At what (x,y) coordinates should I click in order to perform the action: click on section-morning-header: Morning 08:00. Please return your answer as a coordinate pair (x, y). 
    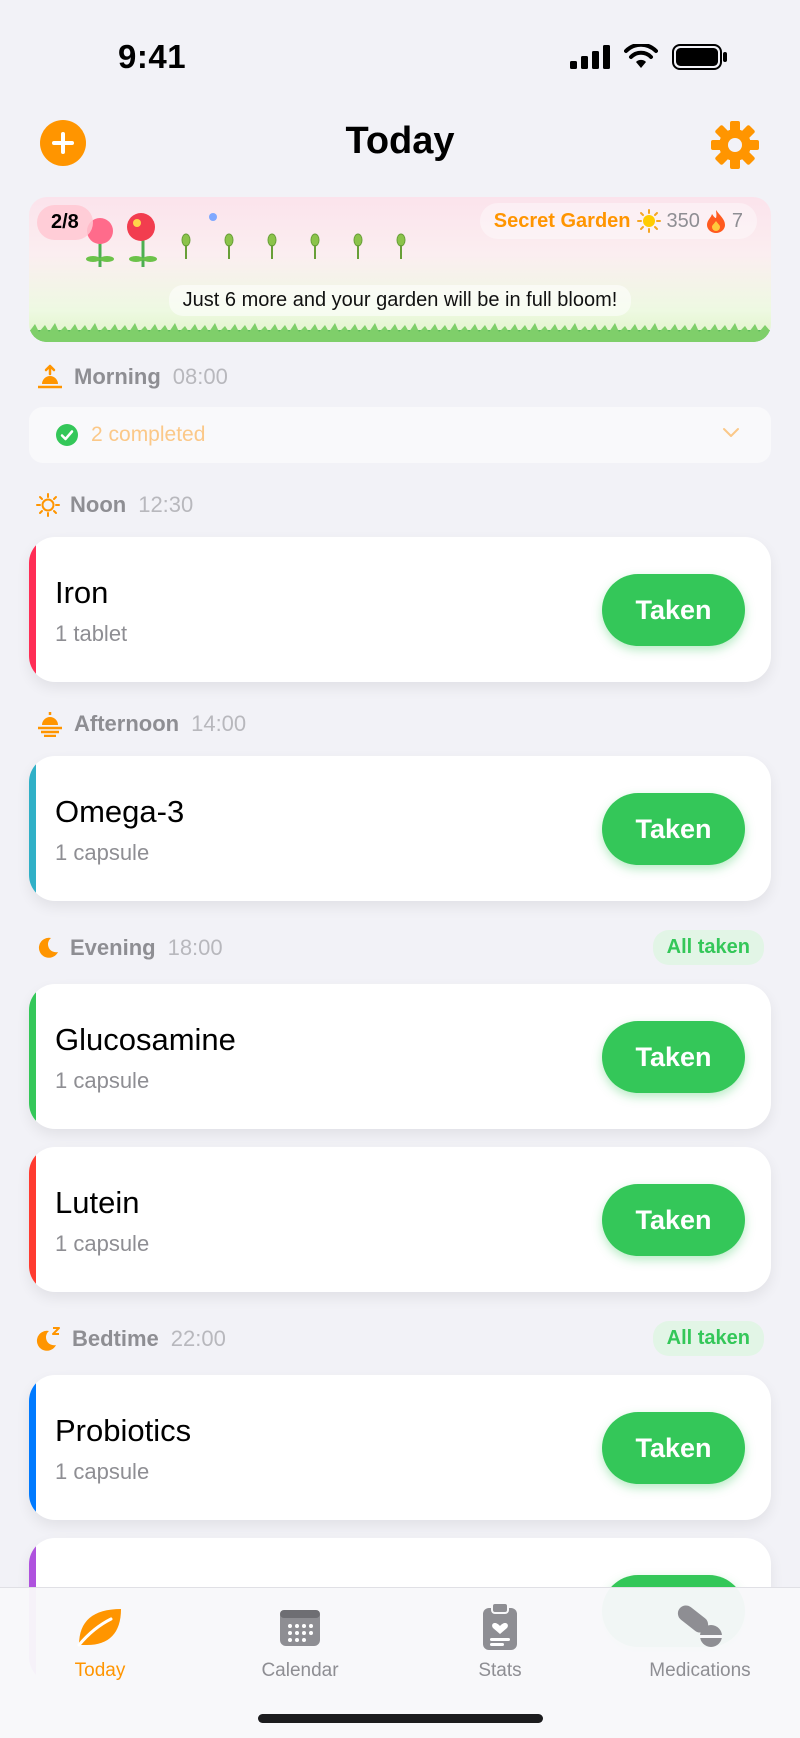
    Looking at the image, I should click on (132, 377).